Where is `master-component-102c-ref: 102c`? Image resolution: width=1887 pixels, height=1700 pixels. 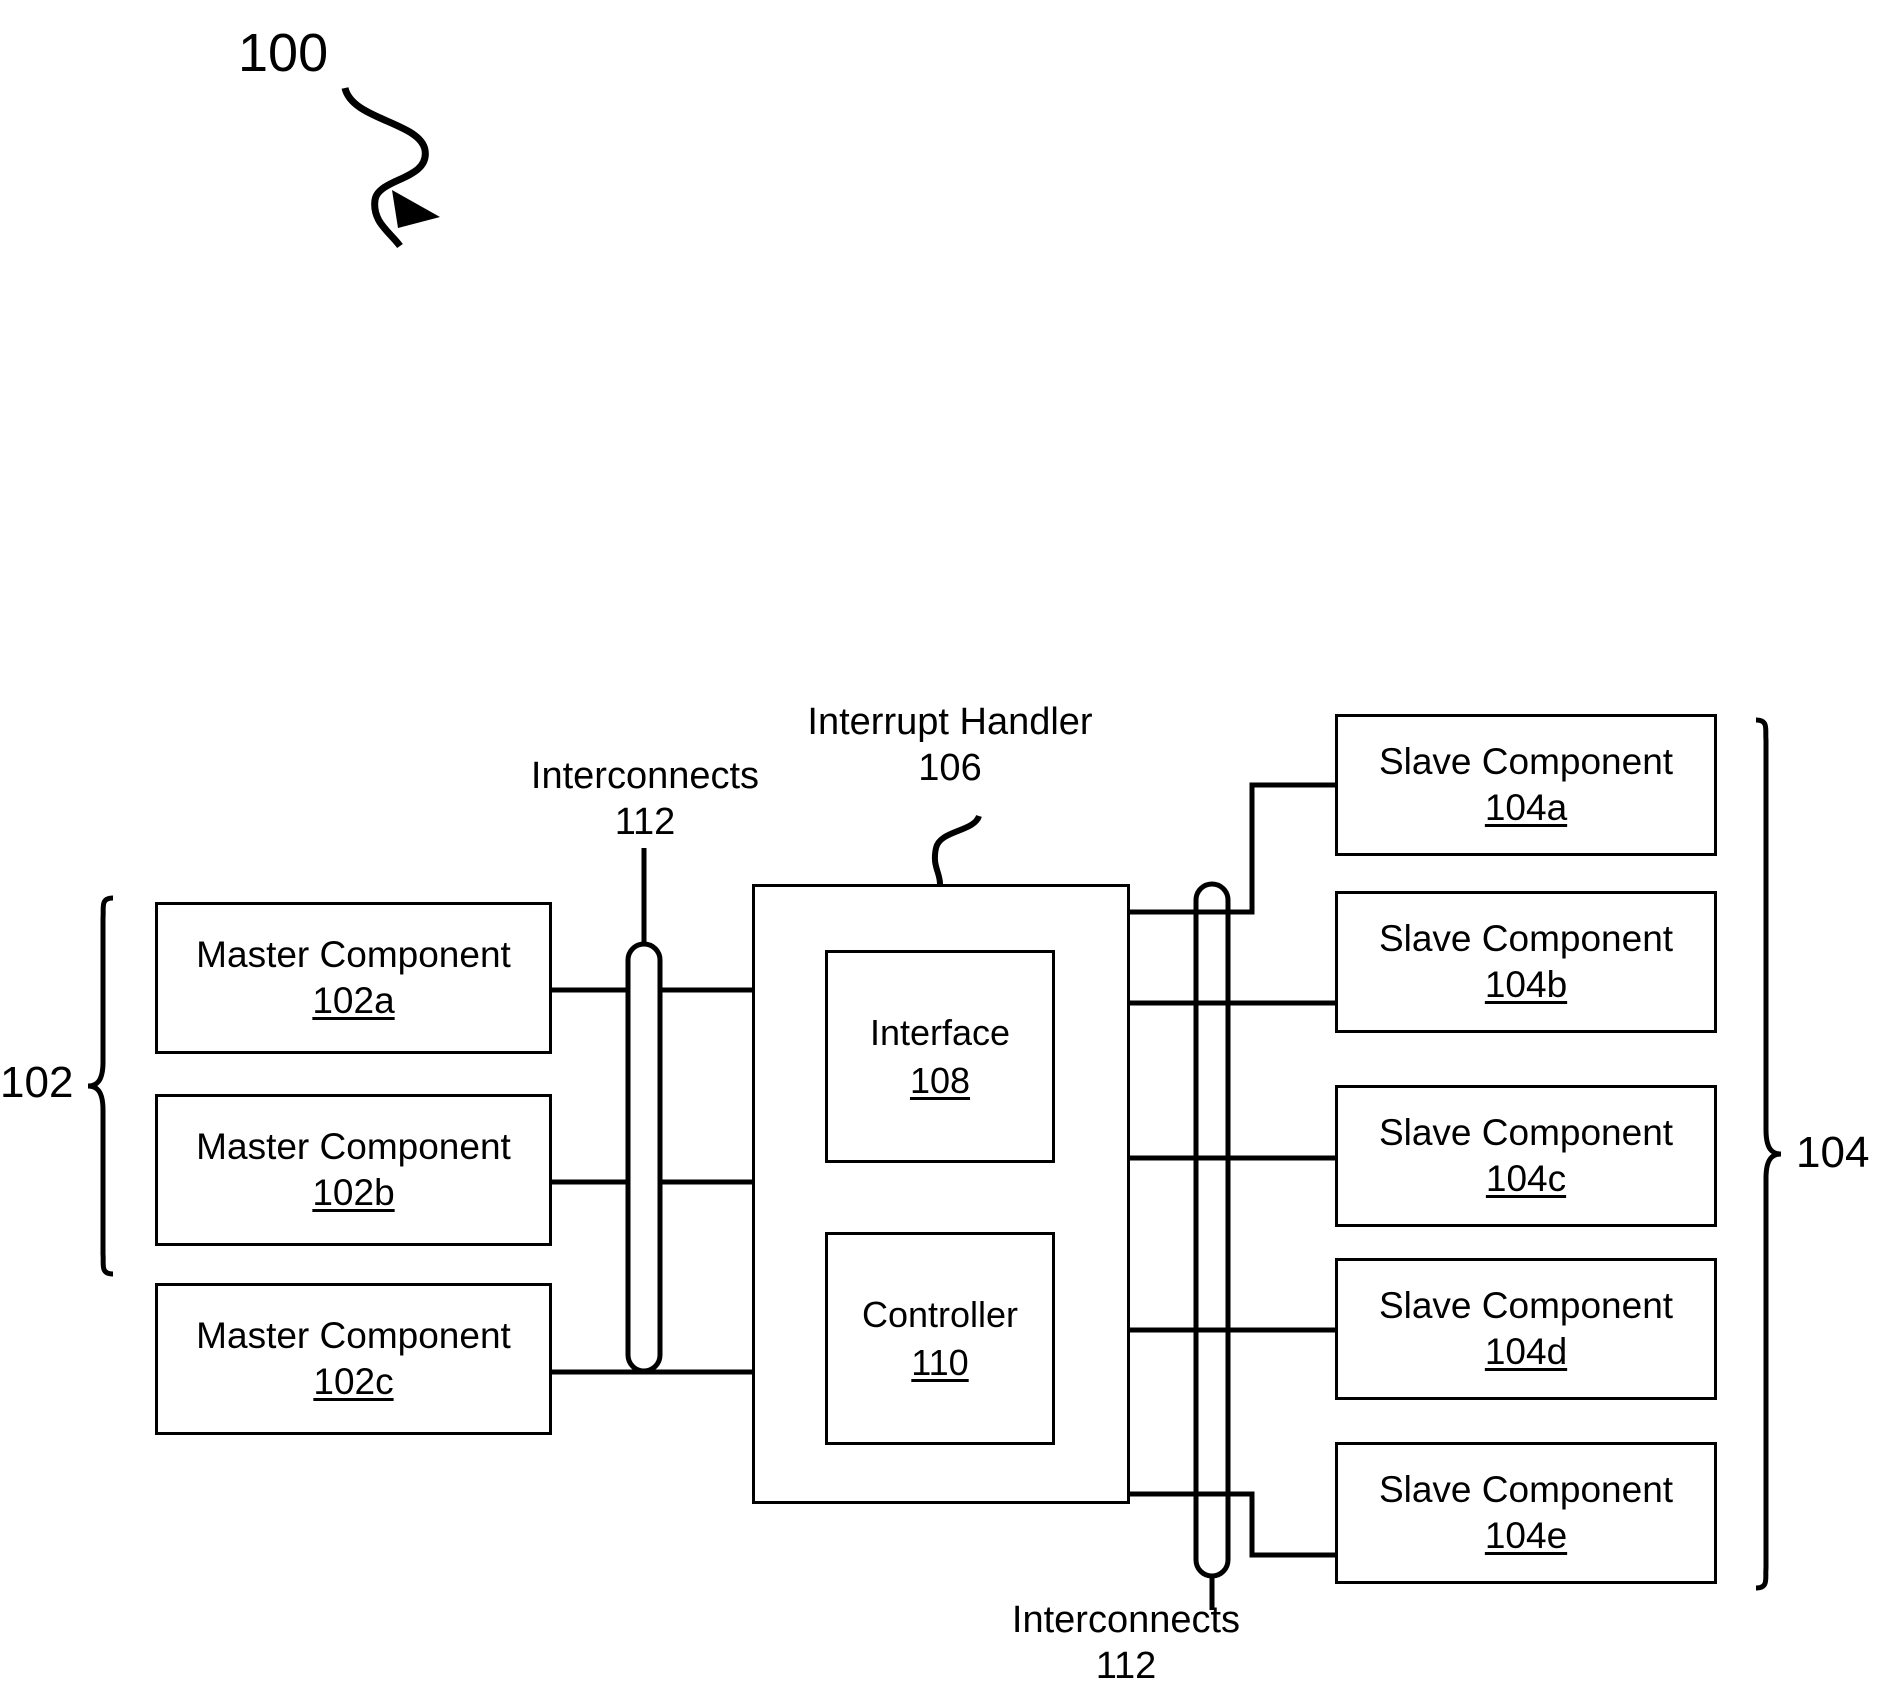
master-component-102c-ref: 102c is located at coordinates (353, 1381).